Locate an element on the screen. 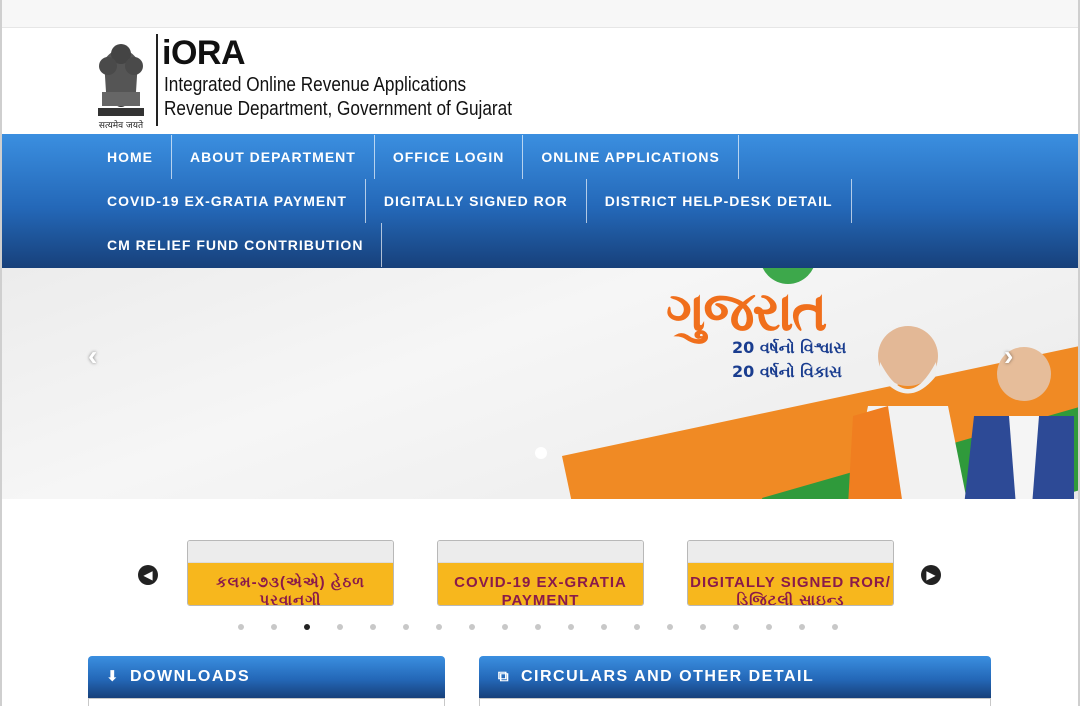  brand-subtitle-line1: Integrated Online Revenue Applications is located at coordinates (315, 85).